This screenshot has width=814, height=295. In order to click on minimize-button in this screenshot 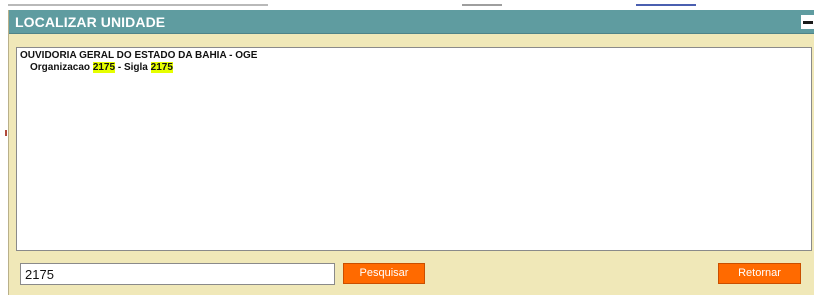, I will do `click(807, 22)`.